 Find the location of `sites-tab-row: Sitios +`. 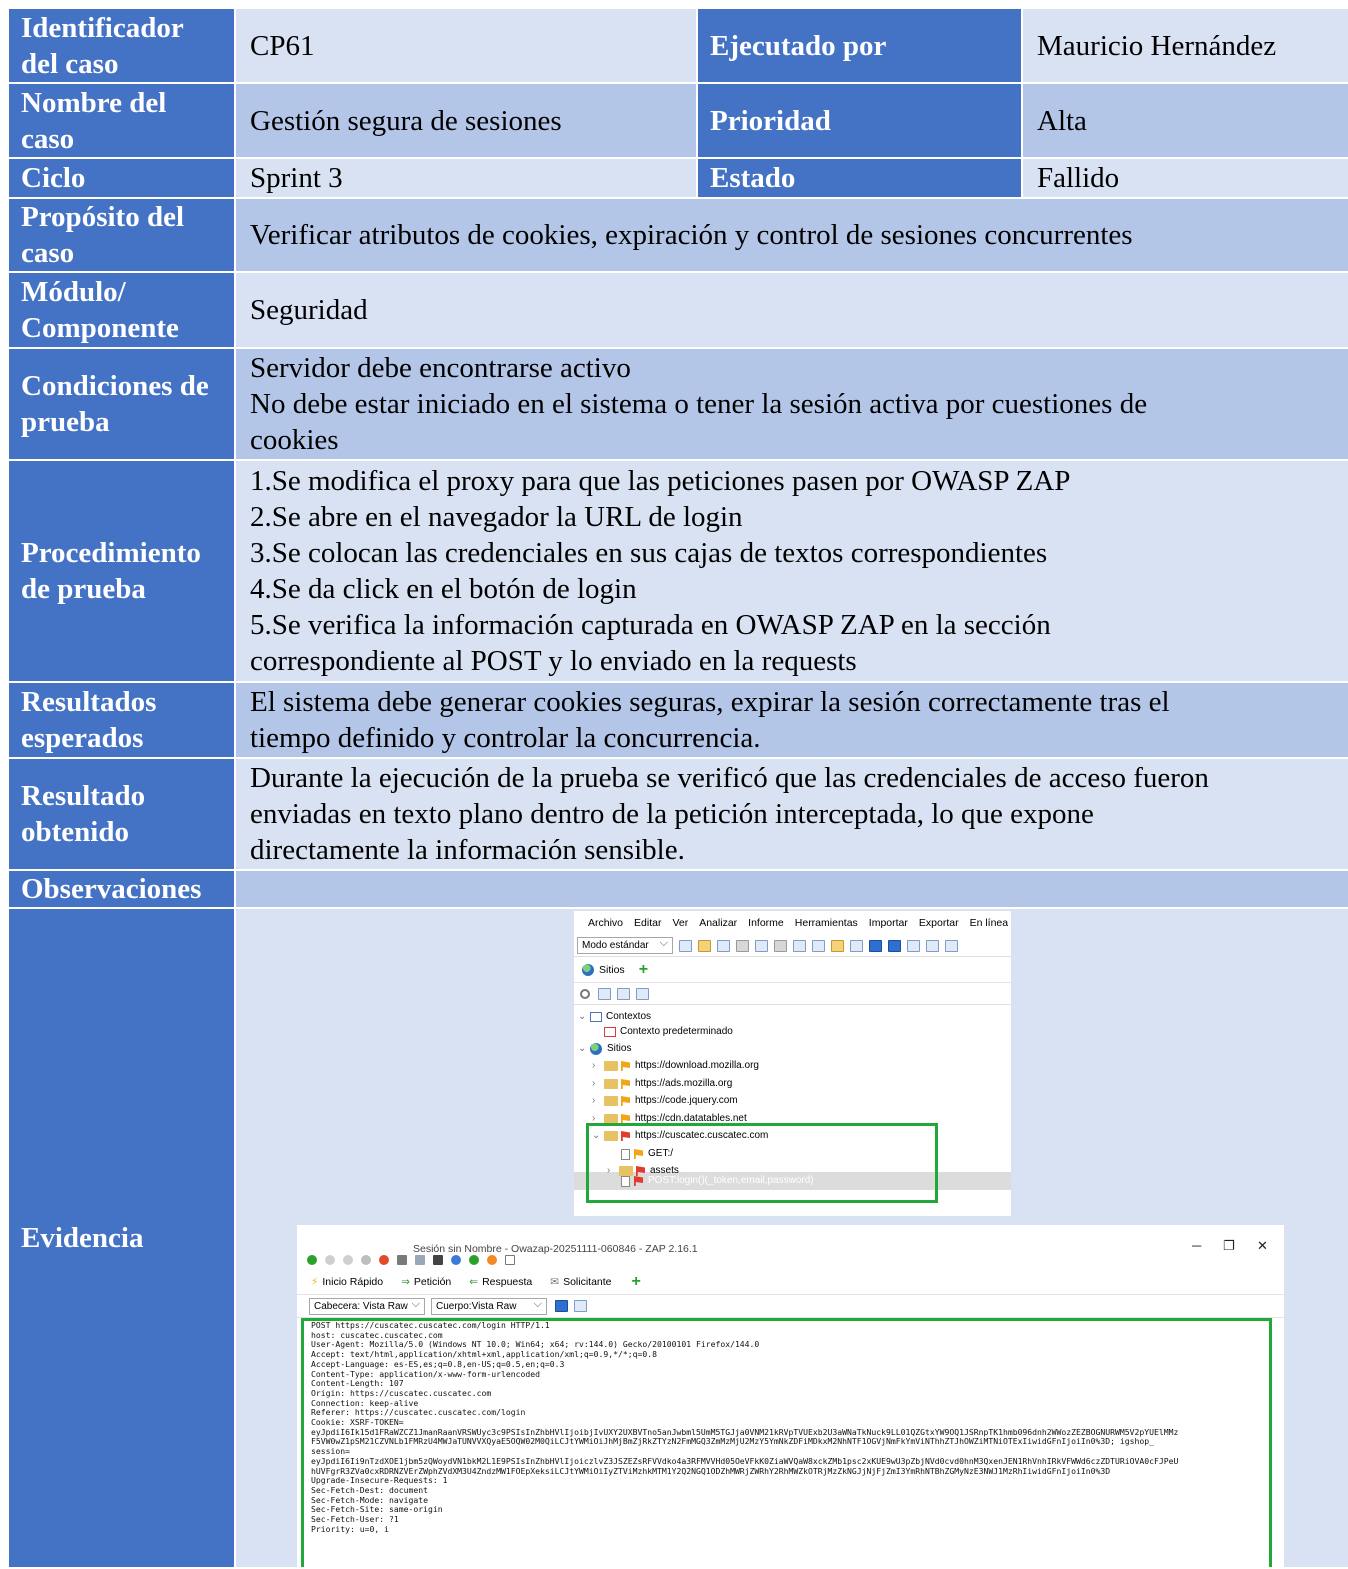

sites-tab-row: Sitios + is located at coordinates (792, 970).